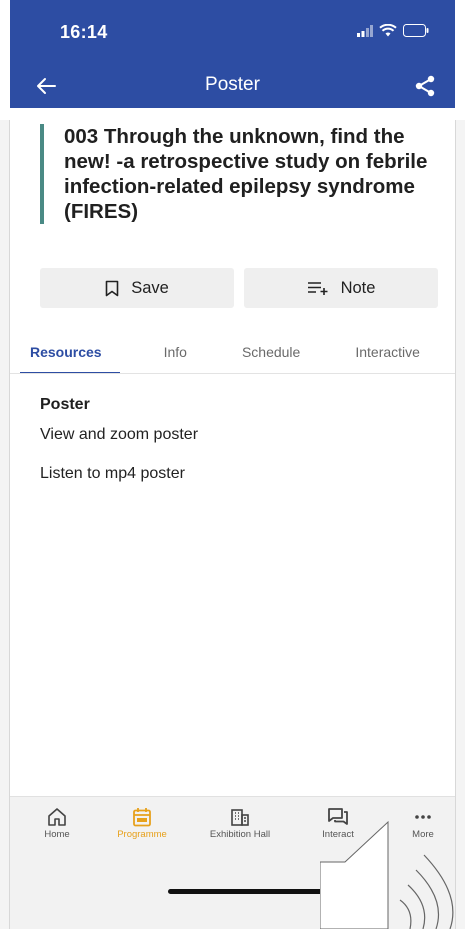 The image size is (465, 929). What do you see at coordinates (248, 891) in the screenshot?
I see `home-indicator` at bounding box center [248, 891].